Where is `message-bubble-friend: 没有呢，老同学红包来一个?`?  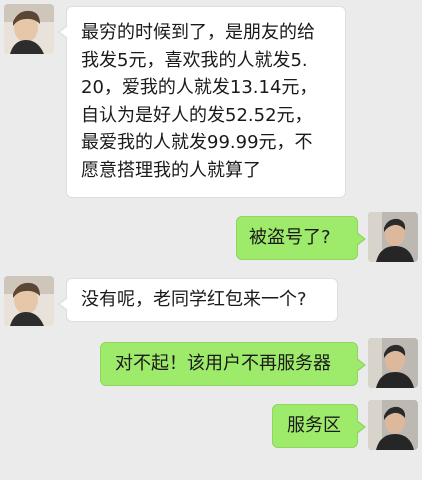
message-bubble-friend: 没有呢，老同学红包来一个? is located at coordinates (198, 300).